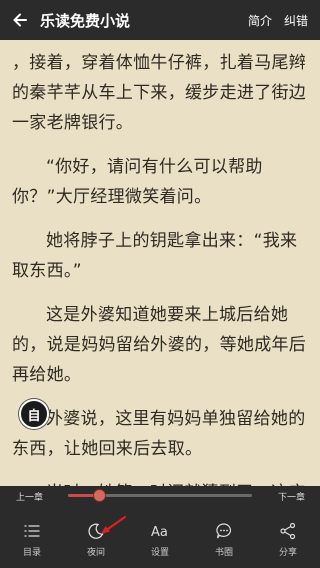 The height and width of the screenshot is (568, 320). I want to click on menu-catalog: 目录, so click(32, 545).